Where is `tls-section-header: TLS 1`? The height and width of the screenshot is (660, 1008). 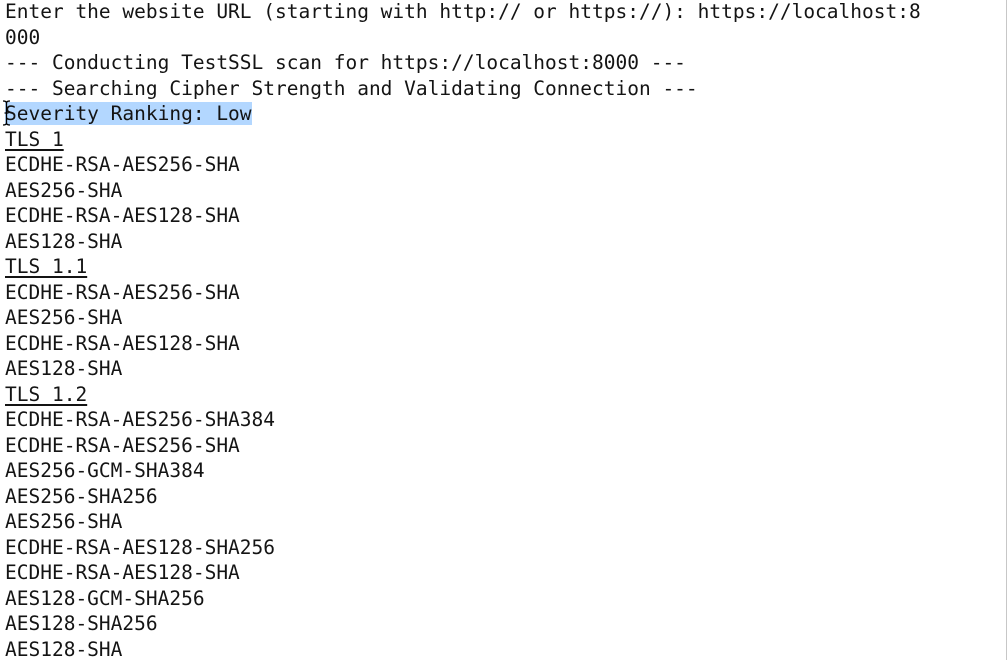 tls-section-header: TLS 1 is located at coordinates (503, 140).